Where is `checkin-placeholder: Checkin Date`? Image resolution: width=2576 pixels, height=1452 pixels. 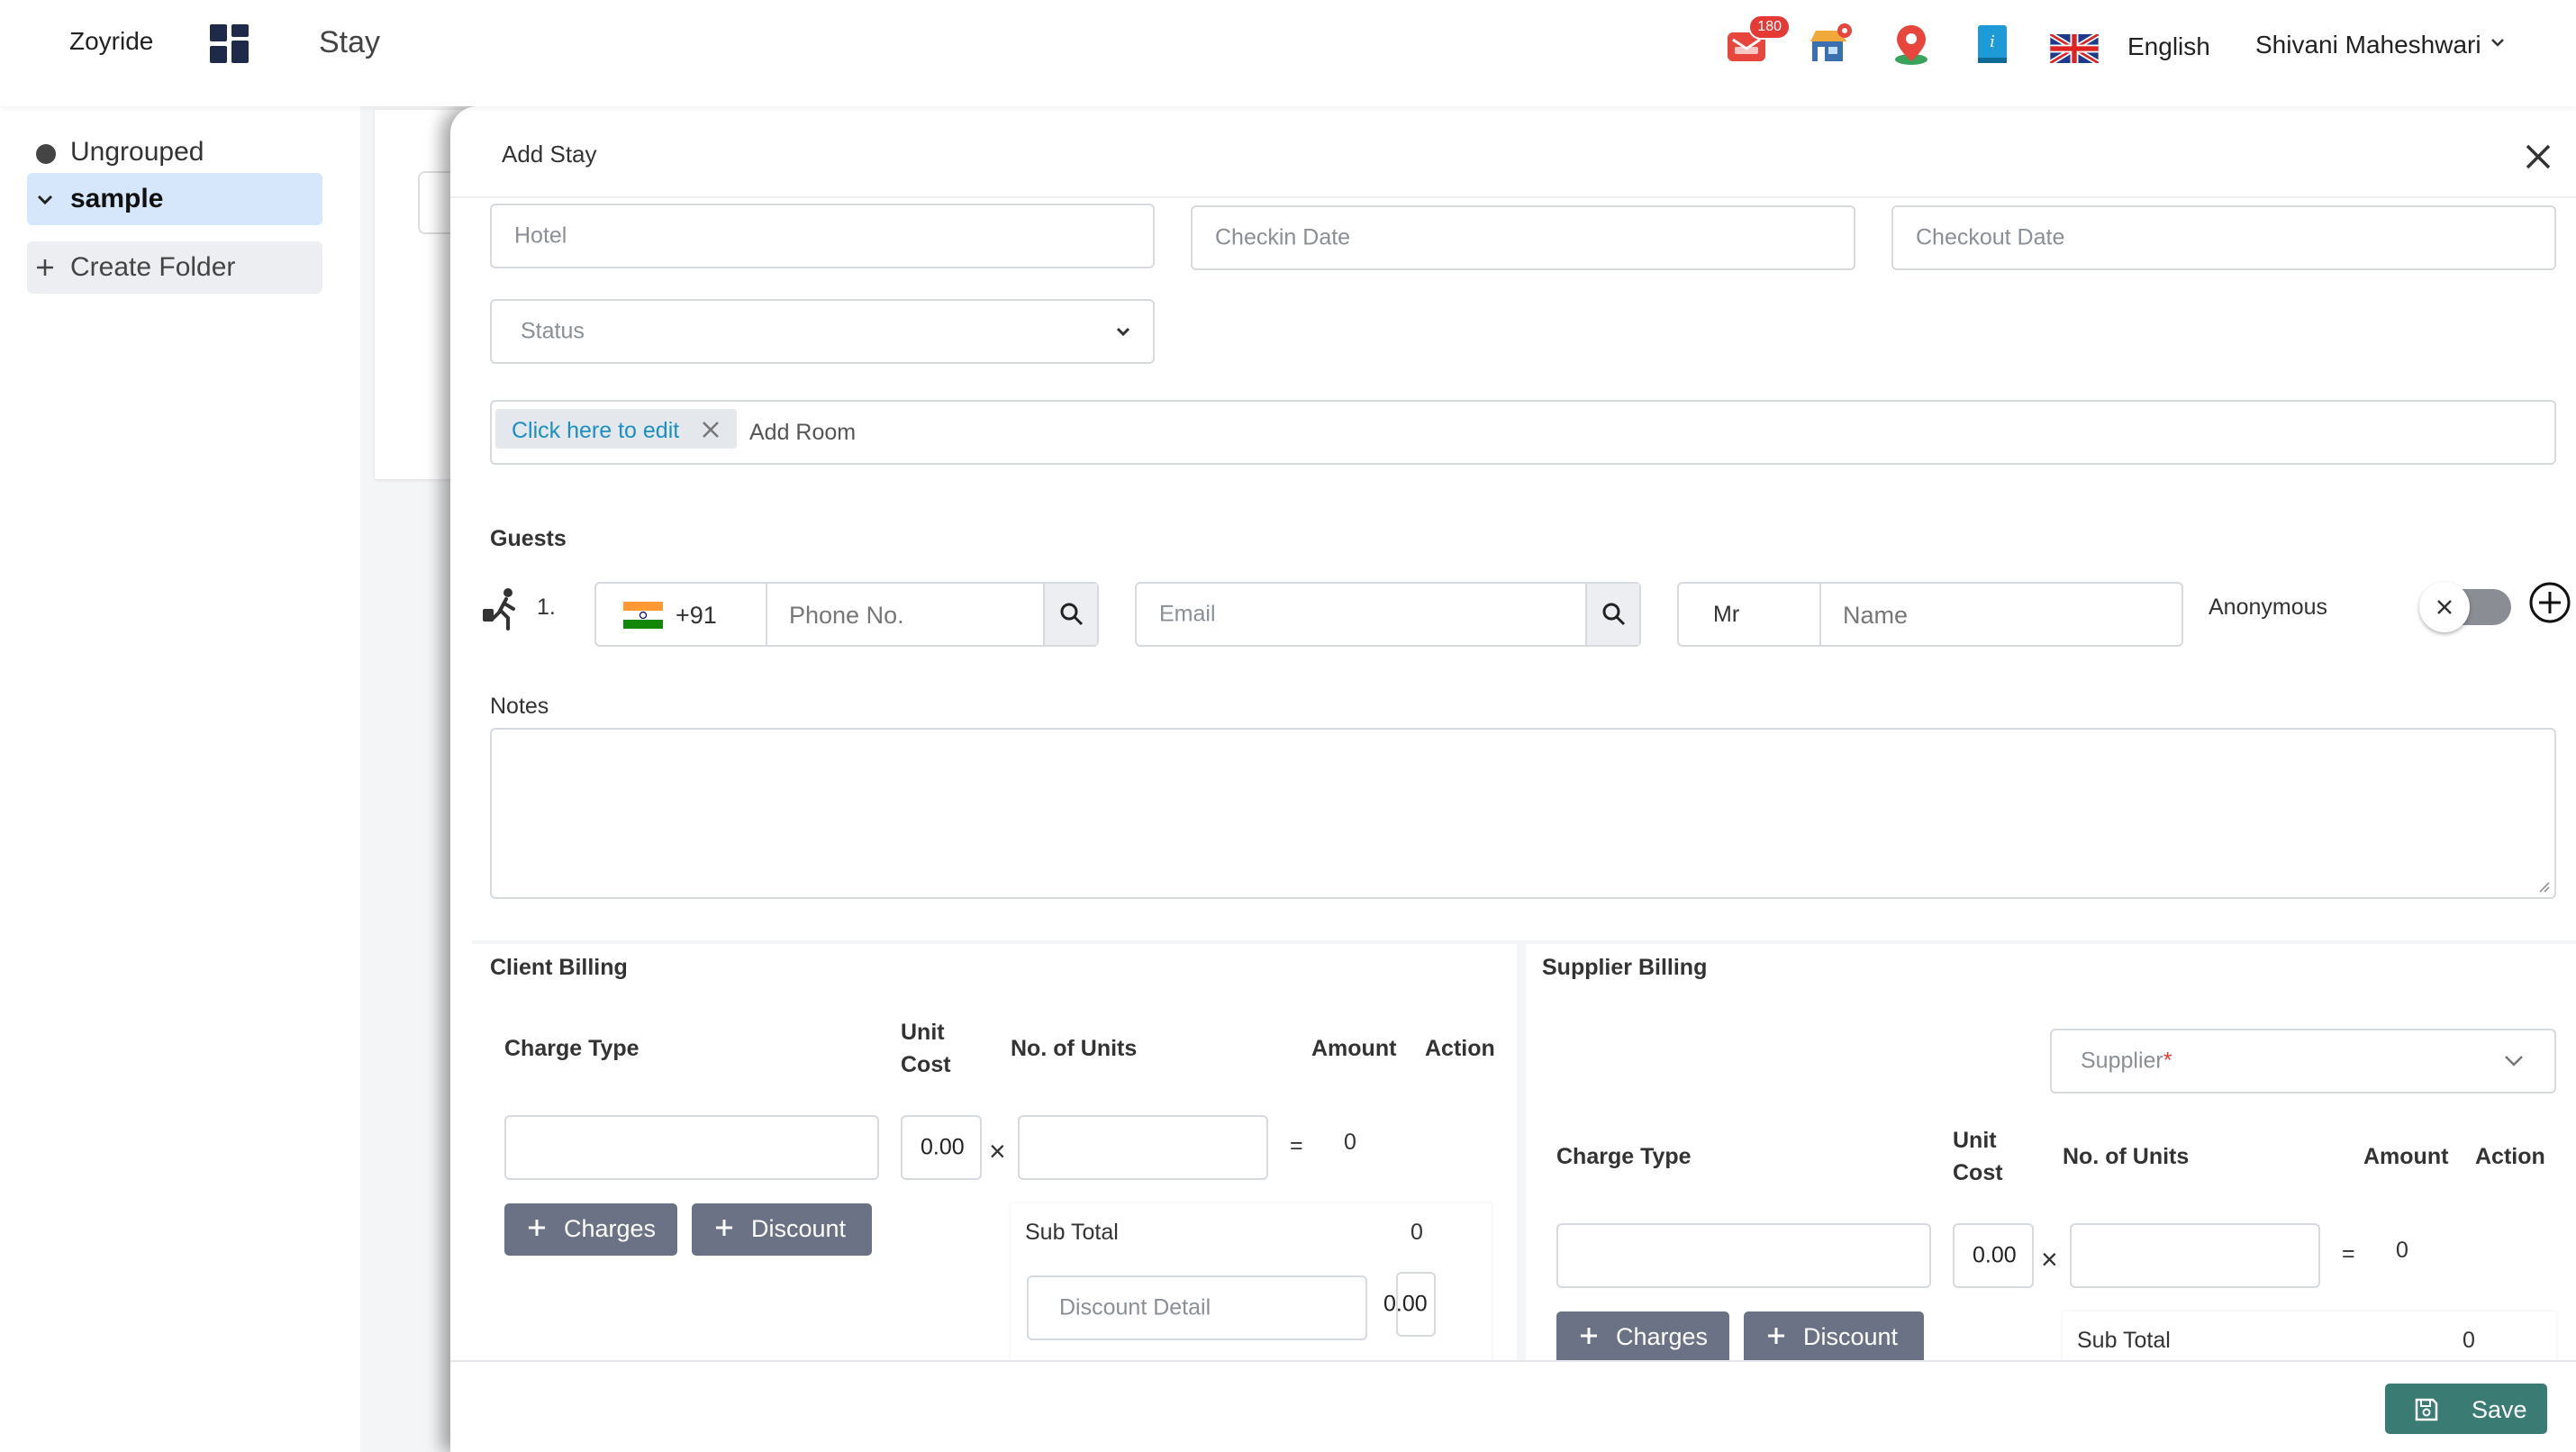 checkin-placeholder: Checkin Date is located at coordinates (1283, 237).